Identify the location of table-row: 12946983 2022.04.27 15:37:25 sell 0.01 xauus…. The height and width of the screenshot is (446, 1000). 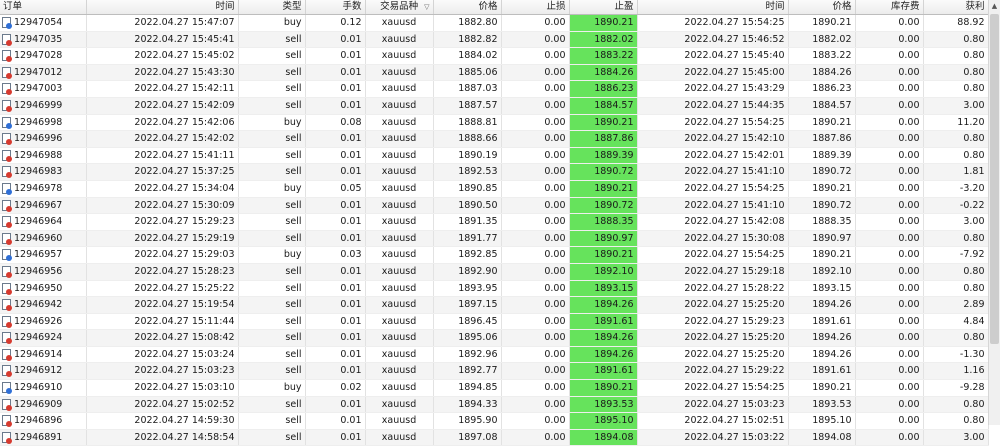
(494, 172).